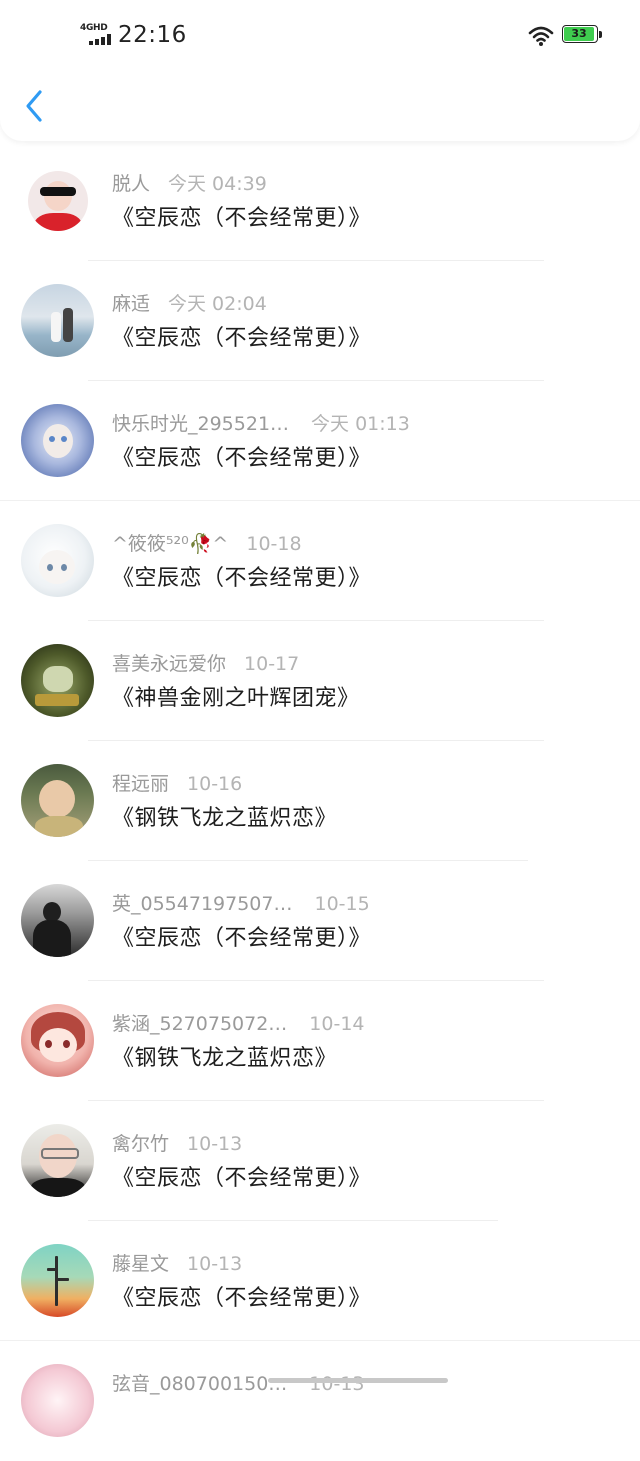  Describe the element at coordinates (141, 1144) in the screenshot. I see `user-name: 禽尔竹` at that location.